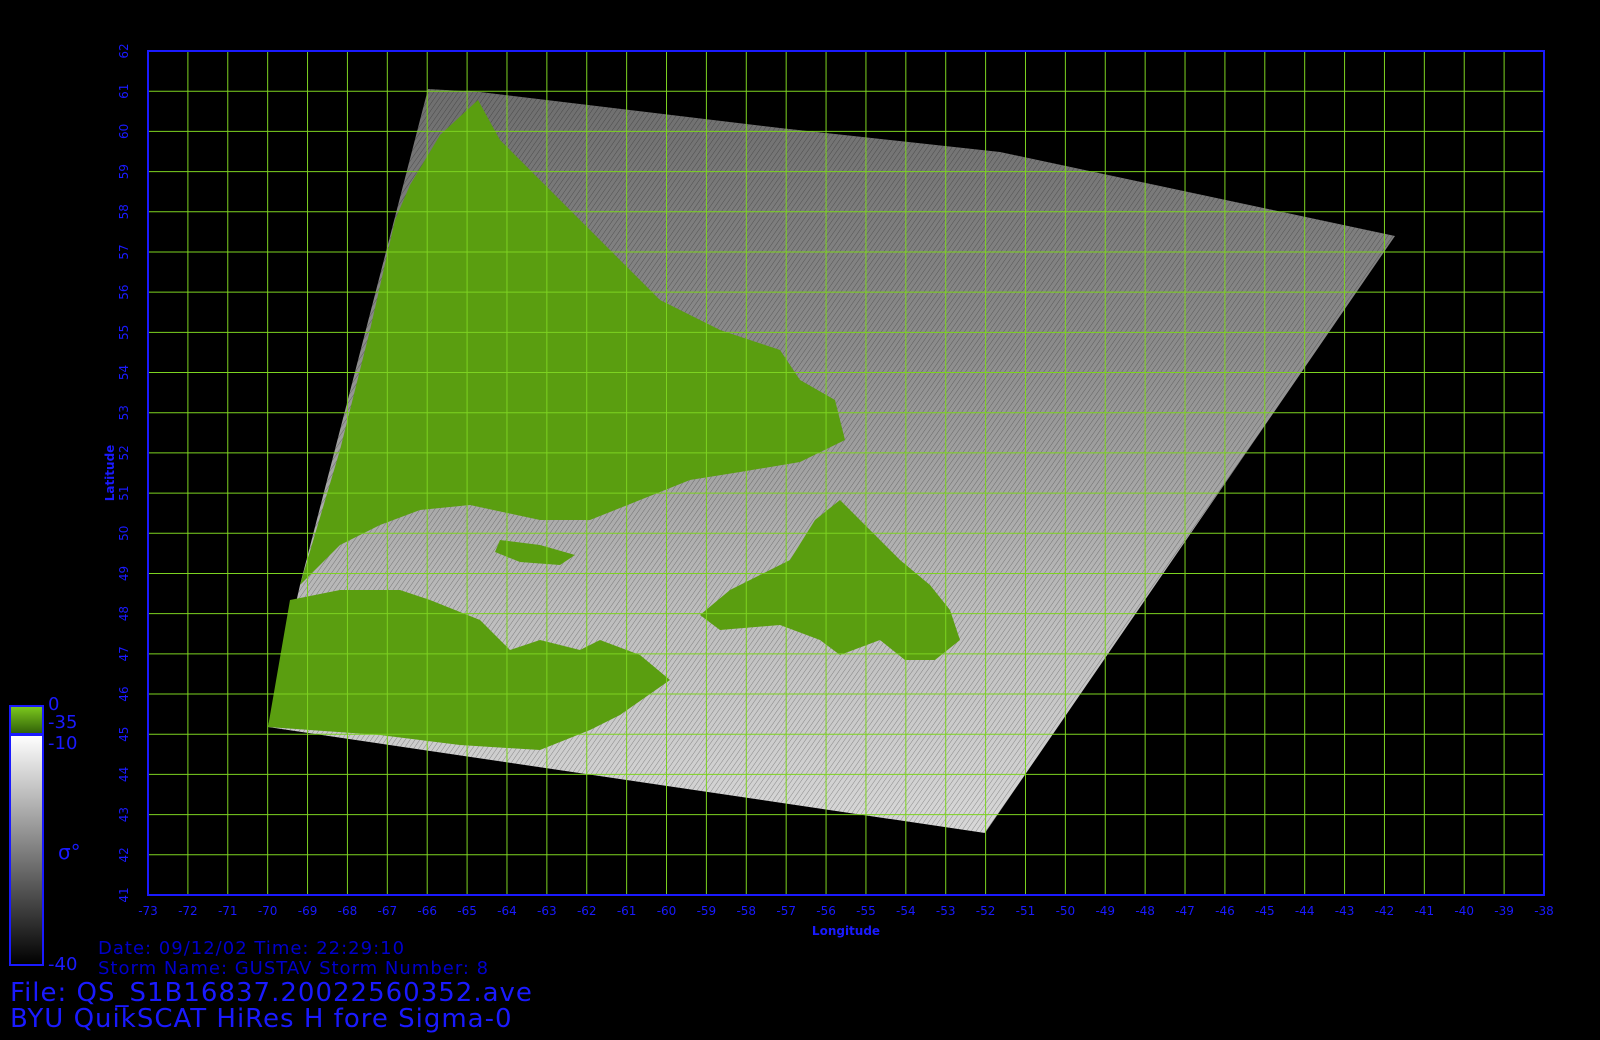 The image size is (1600, 1040). I want to click on longitude-tick-label: -68, so click(348, 911).